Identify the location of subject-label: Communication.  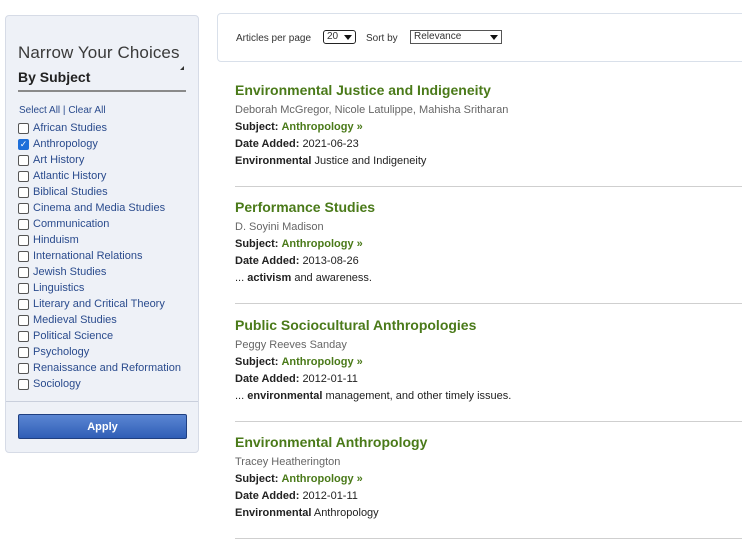
(71, 224).